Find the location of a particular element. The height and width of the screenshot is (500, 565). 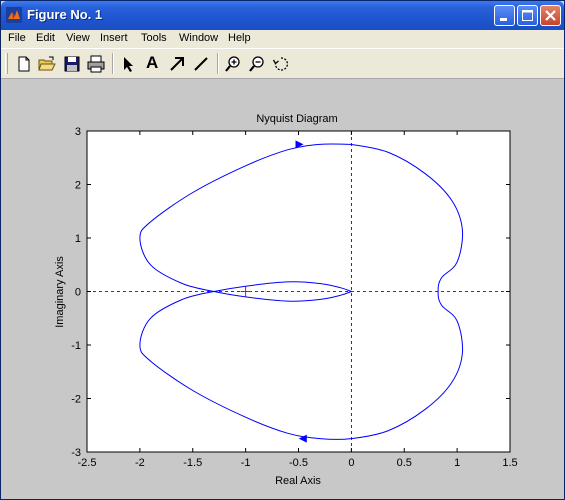

save-button is located at coordinates (72, 64).